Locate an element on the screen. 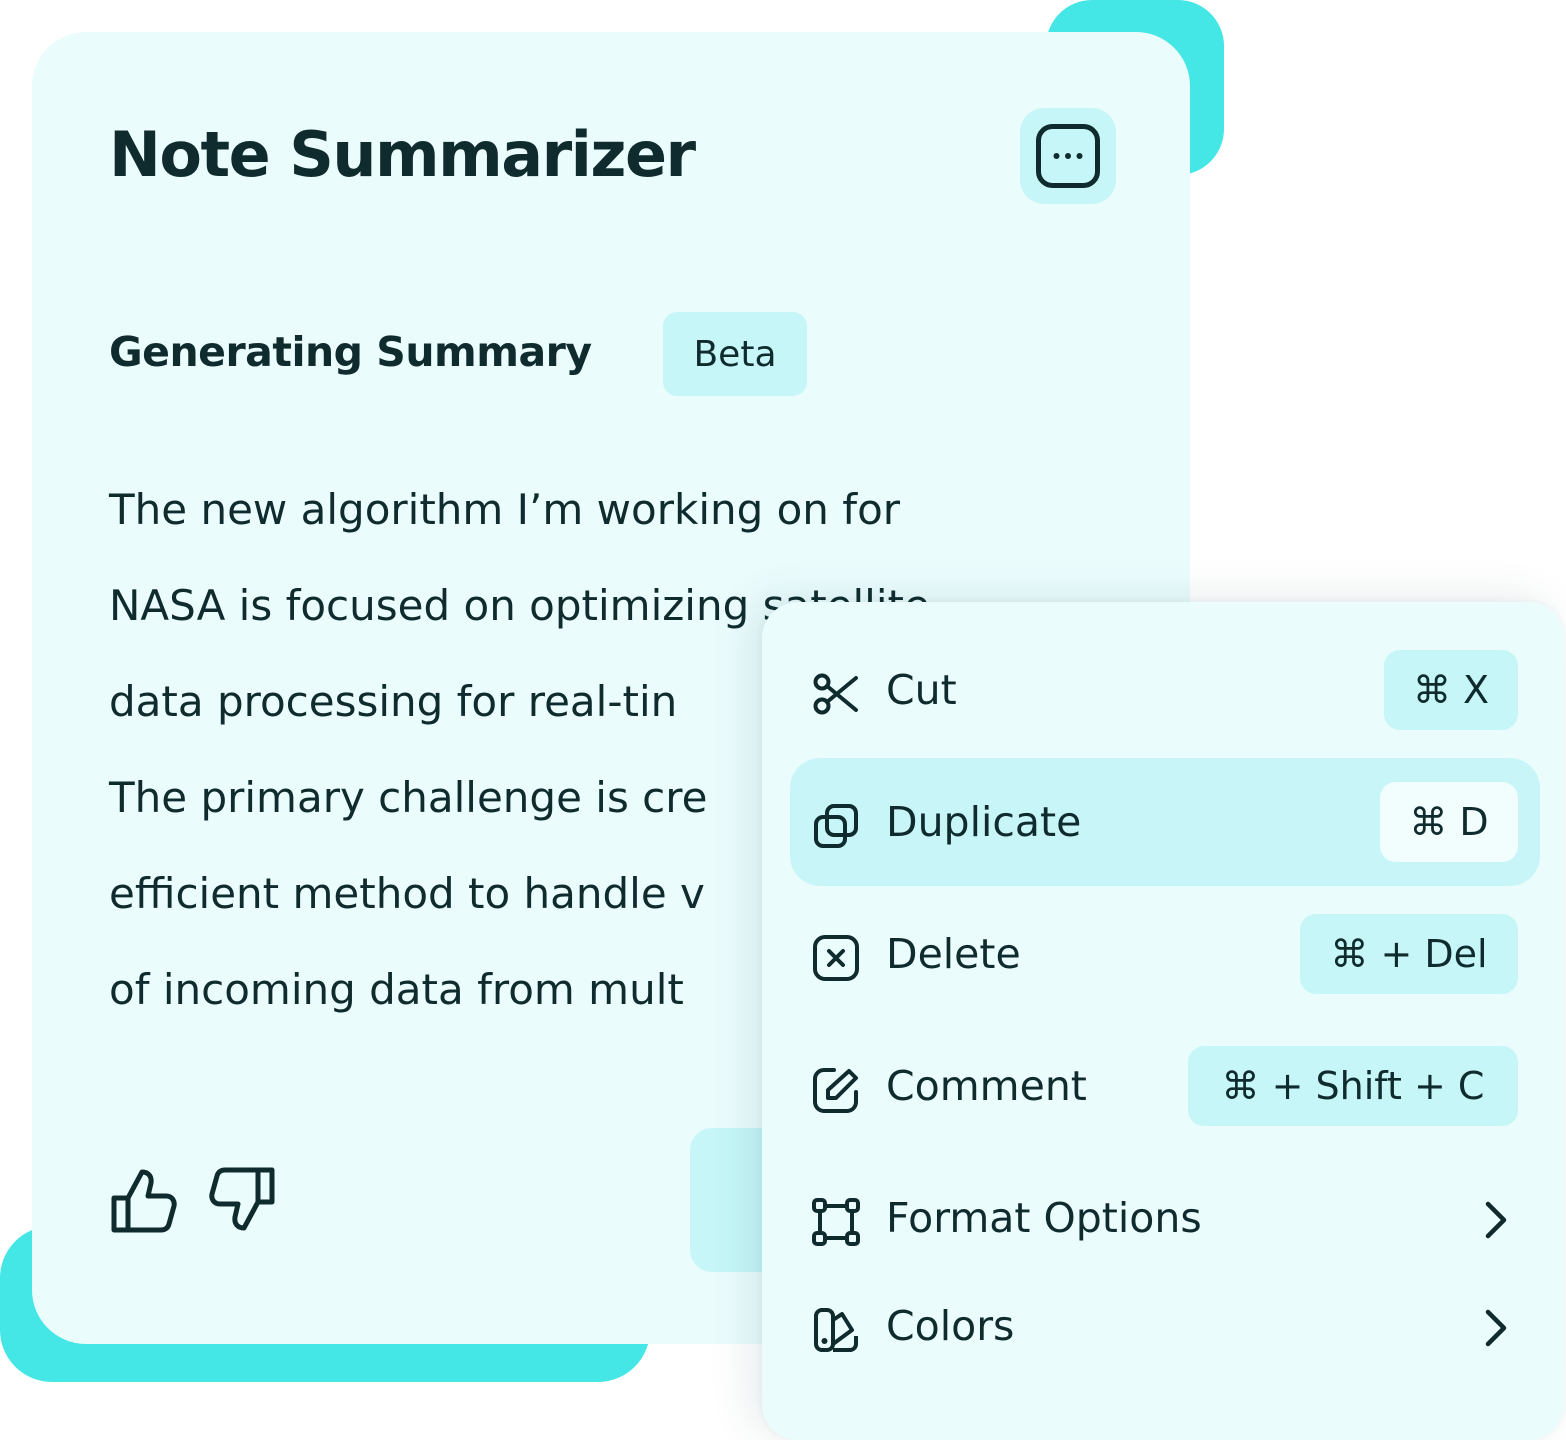 Image resolution: width=1566 pixels, height=1440 pixels. card-title: Note Summarizer is located at coordinates (402, 154).